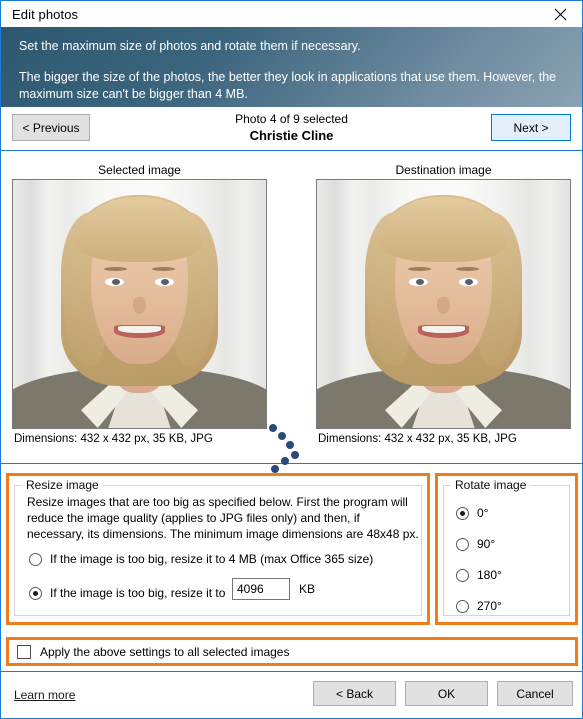  I want to click on radio-resize-custom: If the image is too big, resize it to, so click(127, 593).